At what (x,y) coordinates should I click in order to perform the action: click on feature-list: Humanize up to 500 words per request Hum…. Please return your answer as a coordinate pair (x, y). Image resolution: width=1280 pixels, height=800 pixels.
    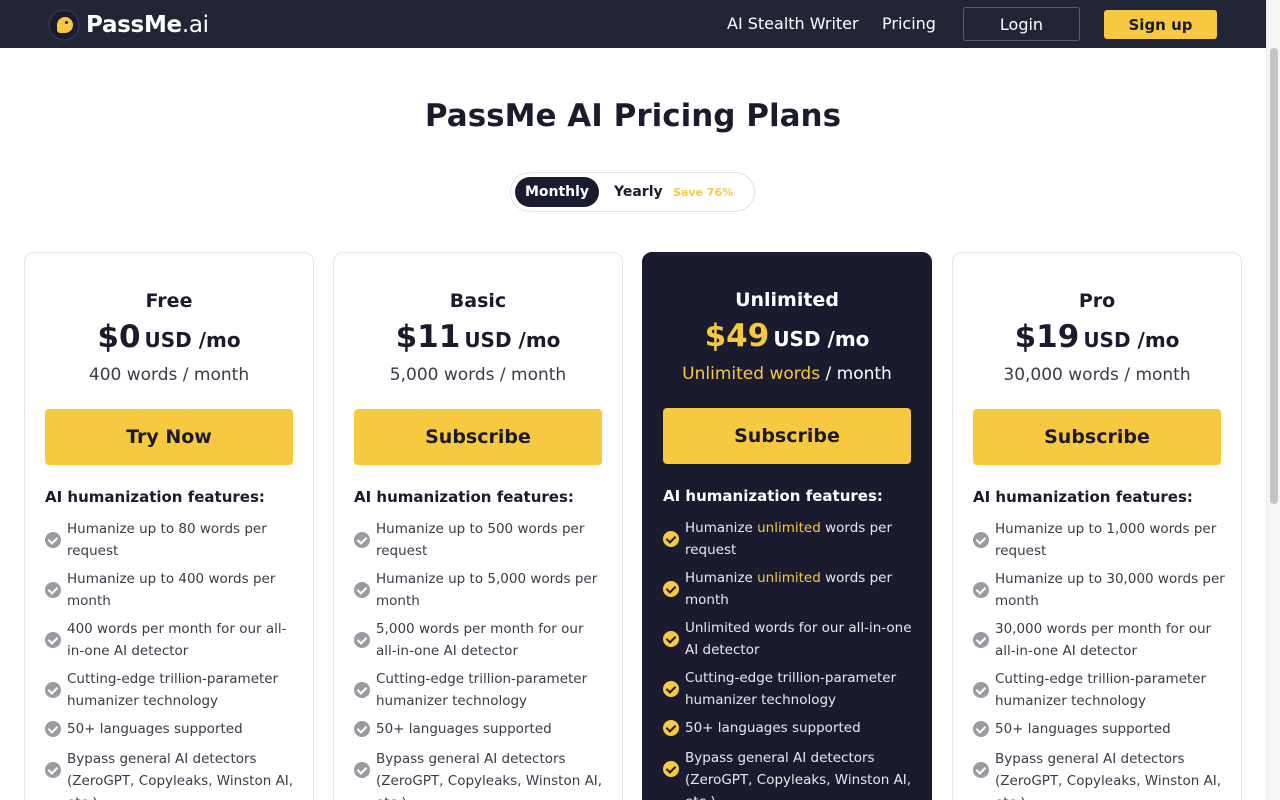
    Looking at the image, I should click on (480, 659).